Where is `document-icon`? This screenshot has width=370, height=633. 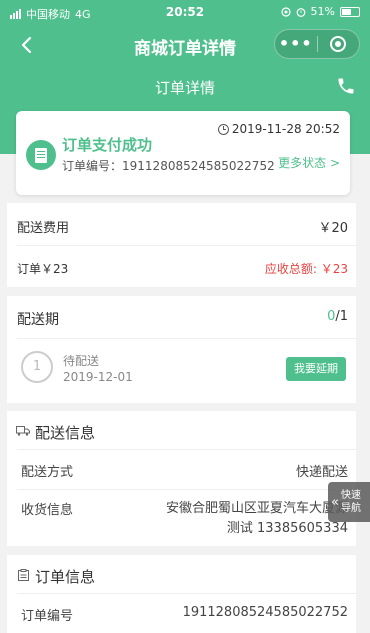 document-icon is located at coordinates (41, 155).